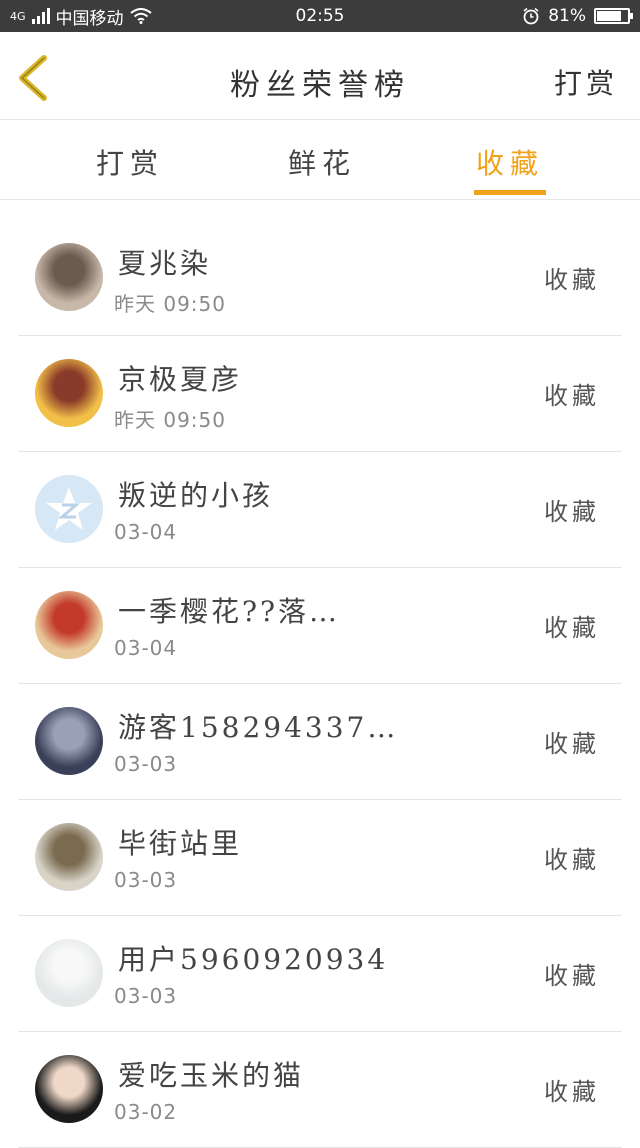 Image resolution: width=640 pixels, height=1148 pixels. I want to click on user-name: 用户5960920934, so click(253, 959).